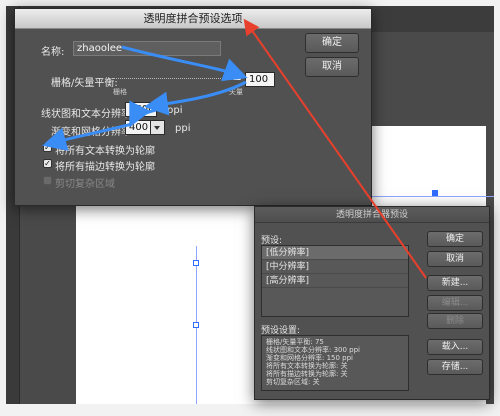 The image size is (500, 416). I want to click on stroke-outline-label: 将所有描边转换为轮廓, so click(105, 167).